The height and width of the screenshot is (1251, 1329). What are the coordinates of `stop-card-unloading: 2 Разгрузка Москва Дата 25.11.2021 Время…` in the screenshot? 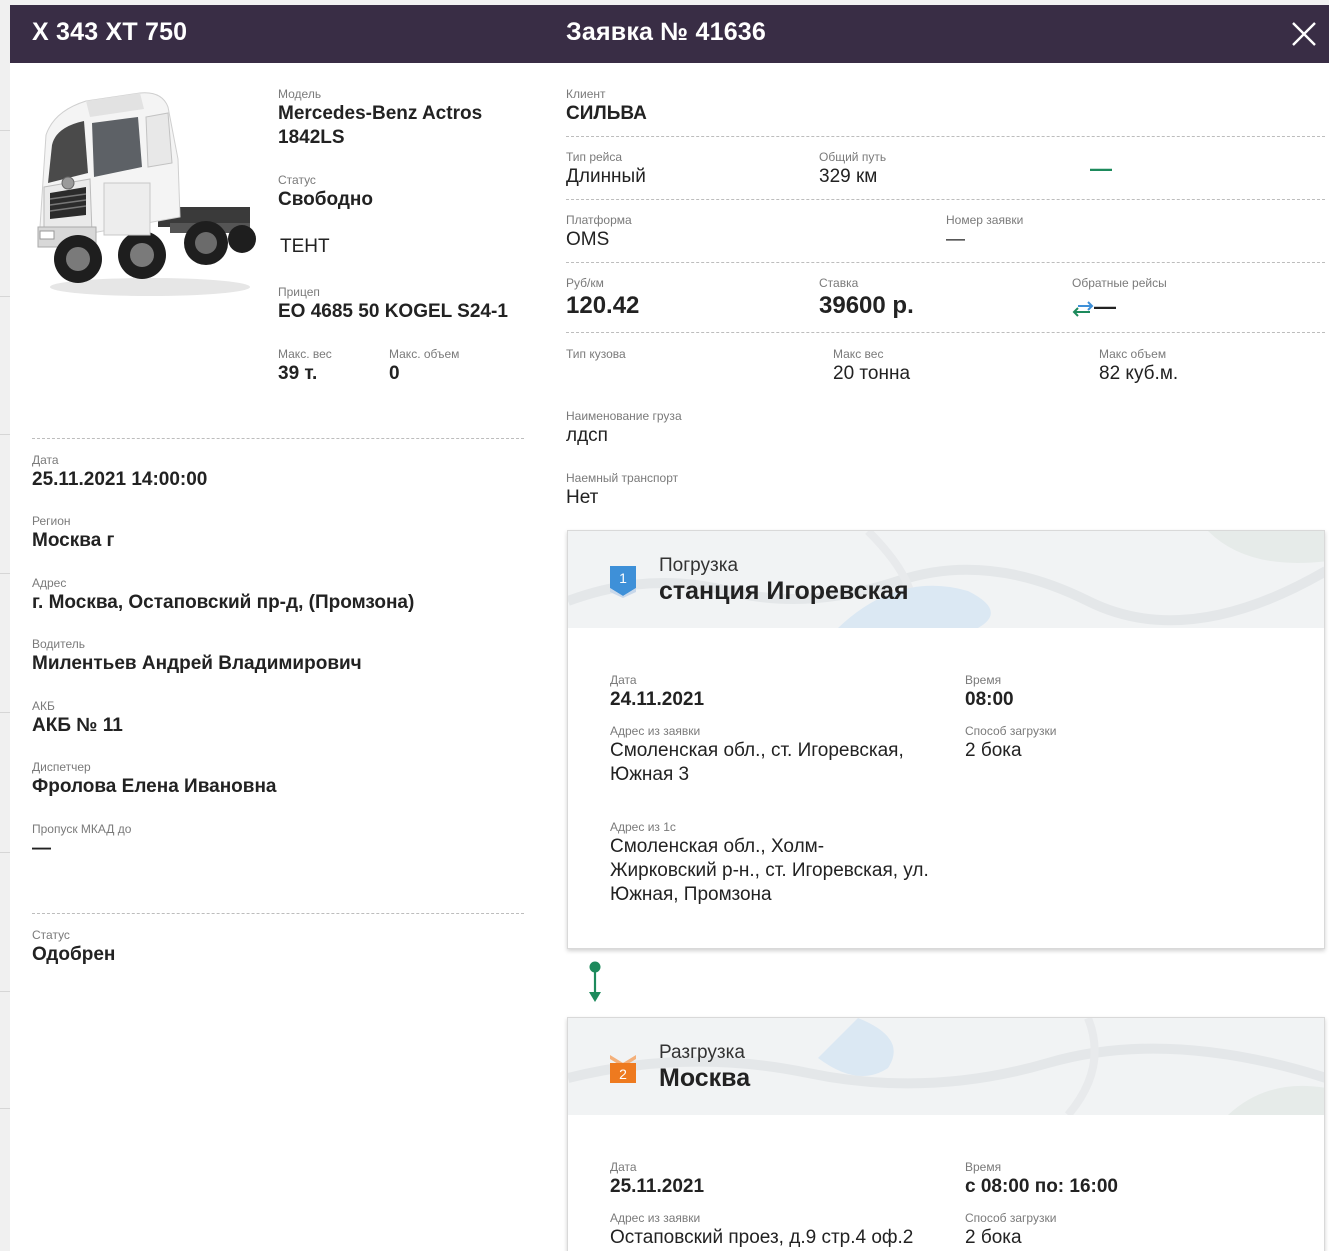 It's located at (946, 1134).